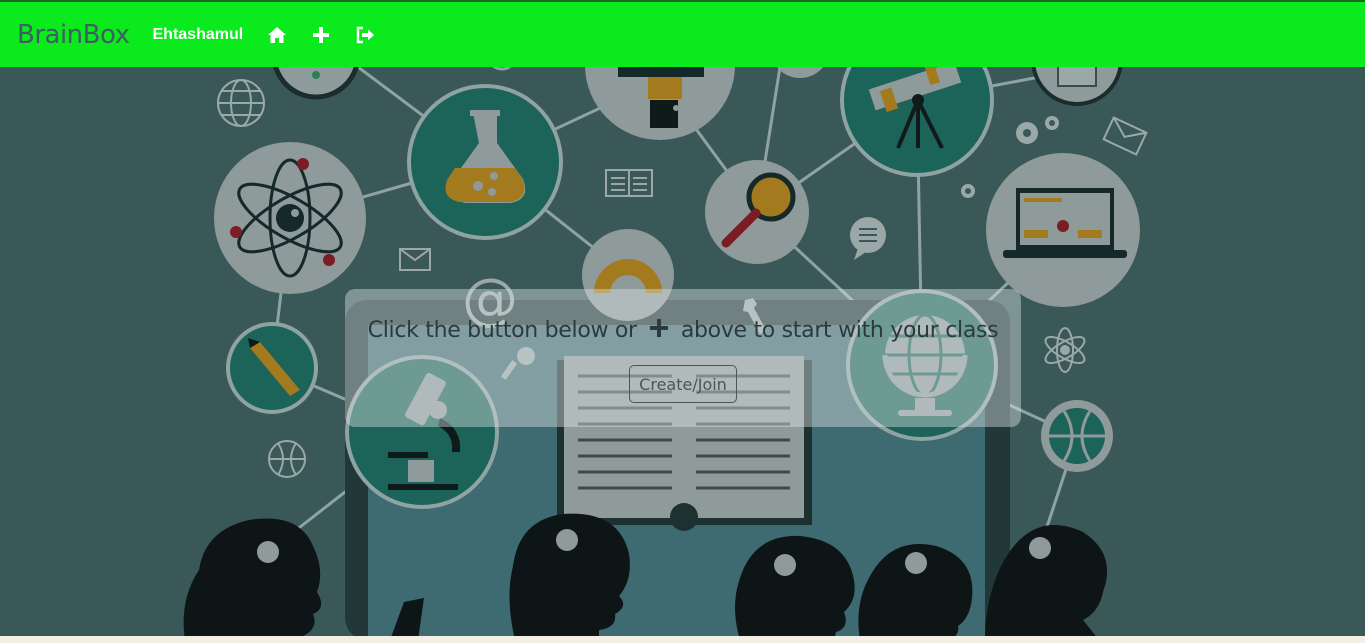 The height and width of the screenshot is (643, 1365). I want to click on home-icon, so click(277, 35).